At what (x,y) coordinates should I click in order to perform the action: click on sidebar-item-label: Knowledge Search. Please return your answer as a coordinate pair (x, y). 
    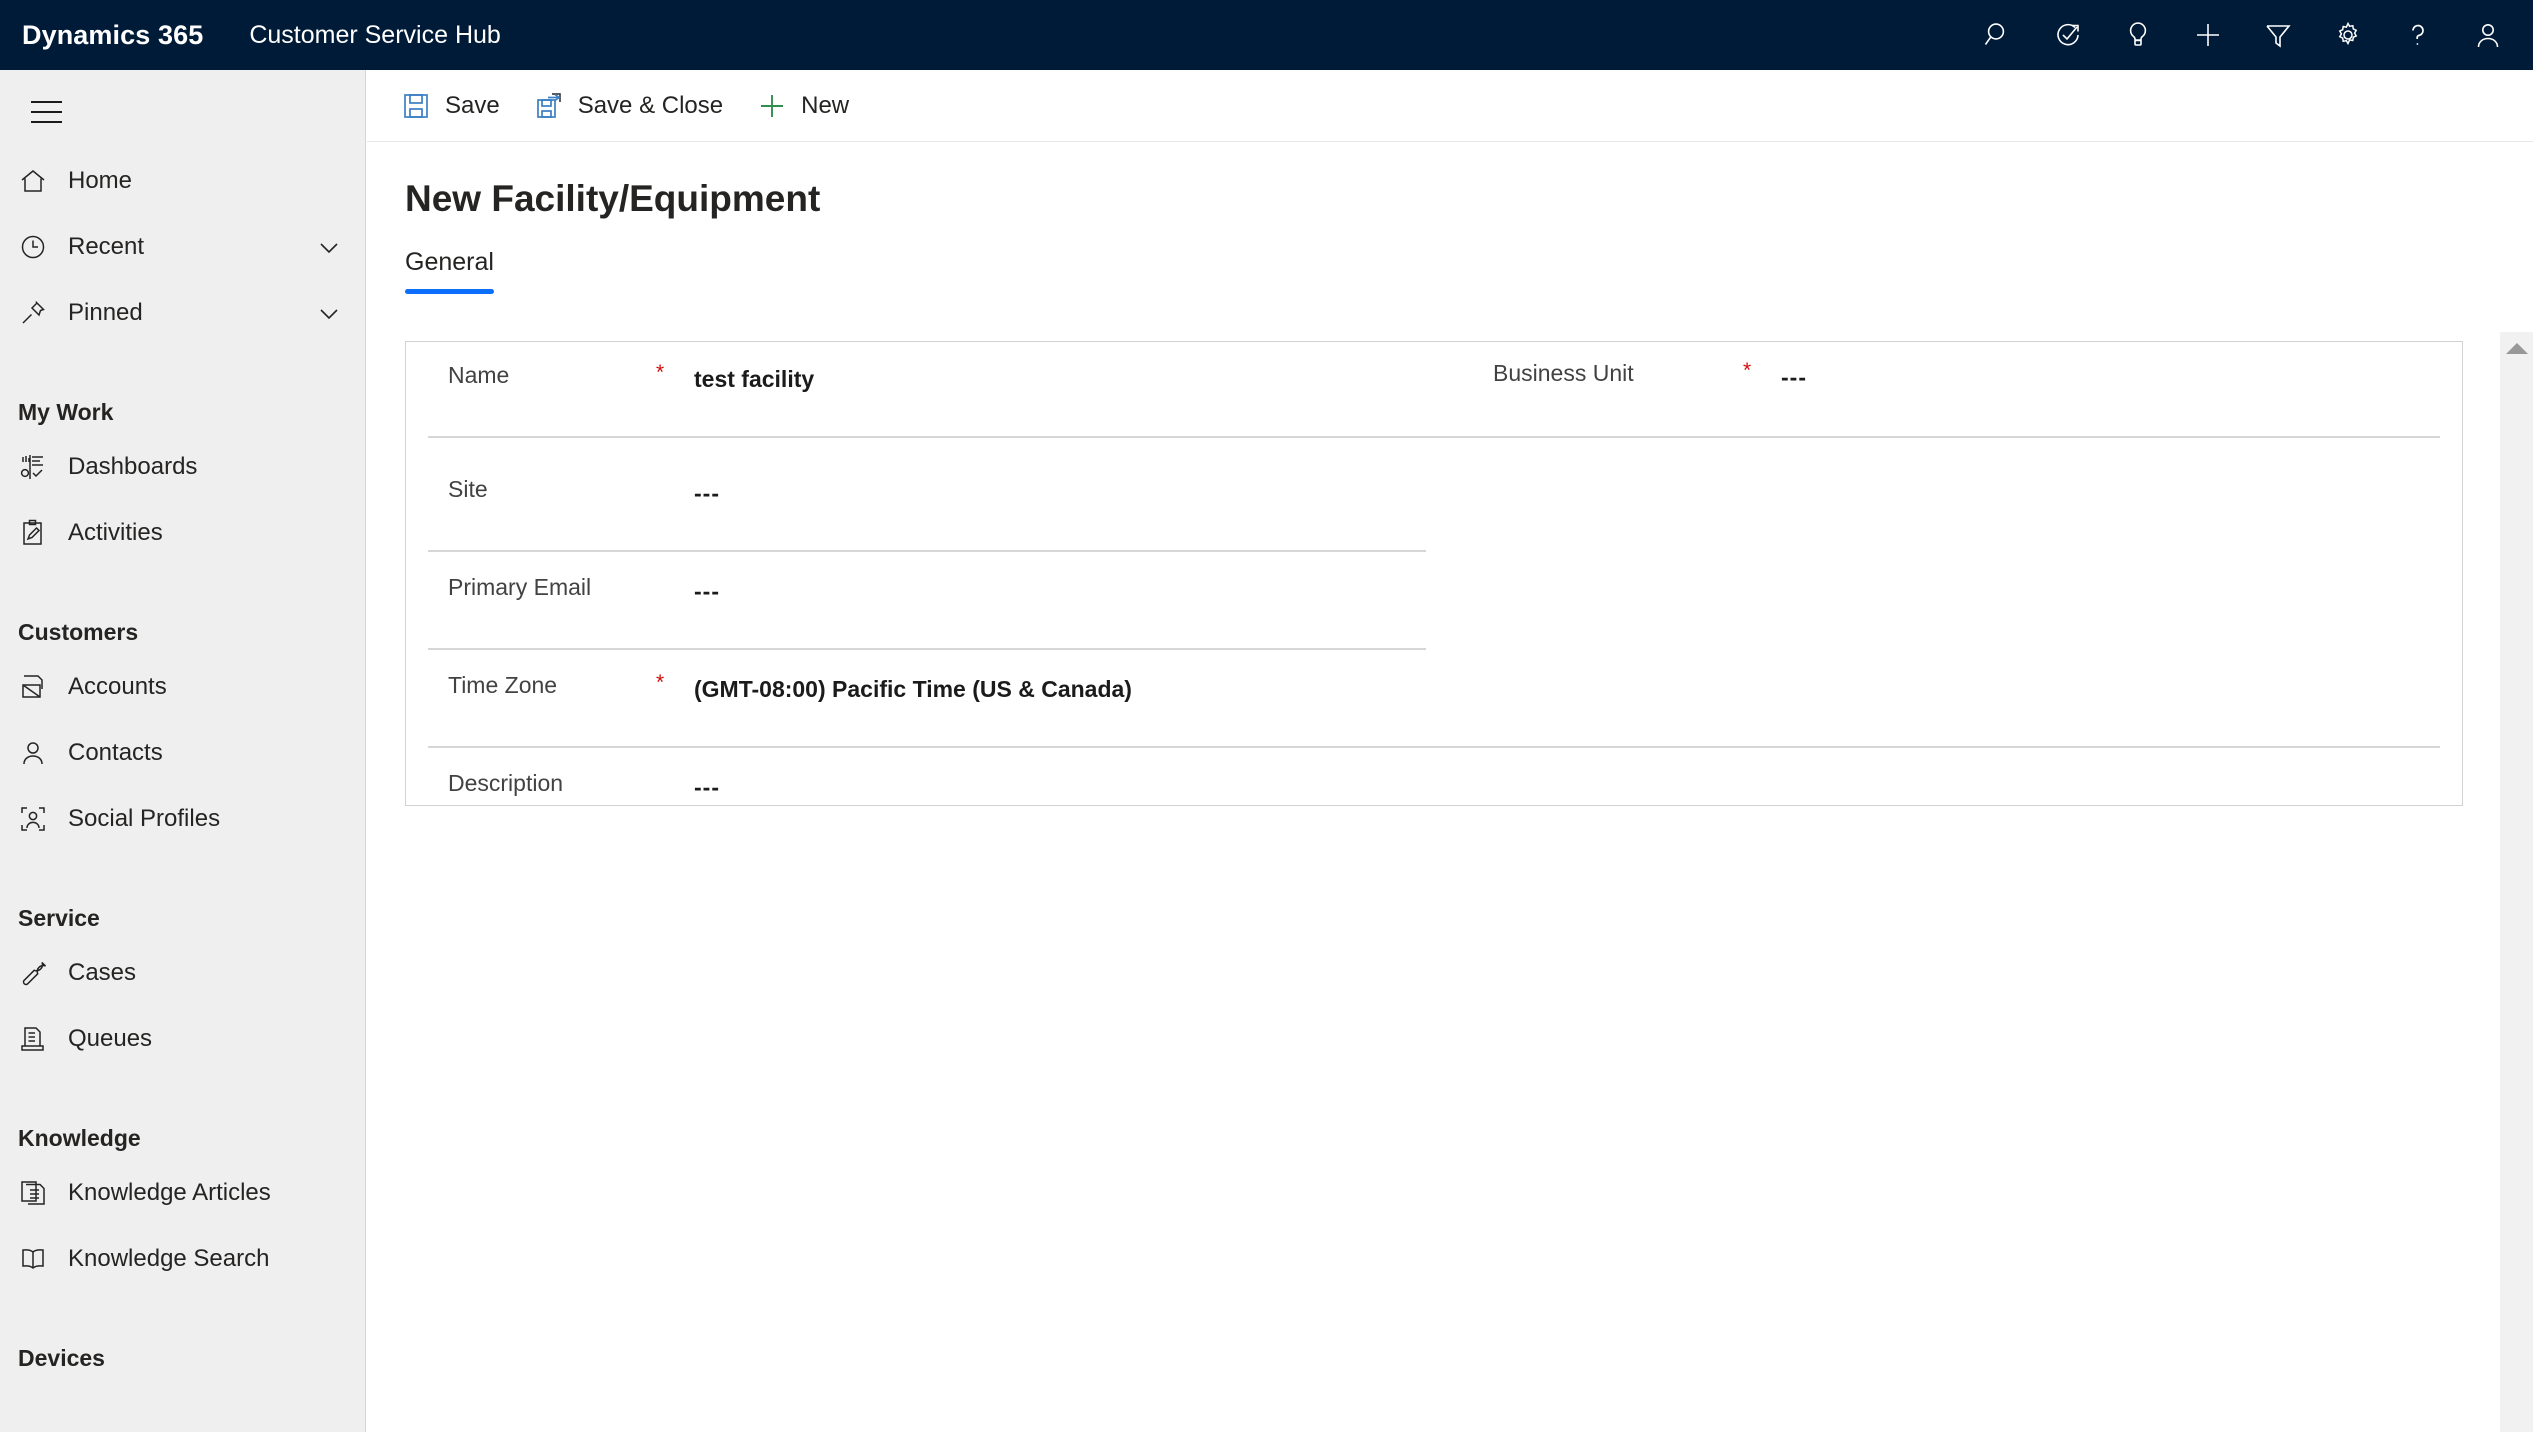
    Looking at the image, I should click on (169, 1258).